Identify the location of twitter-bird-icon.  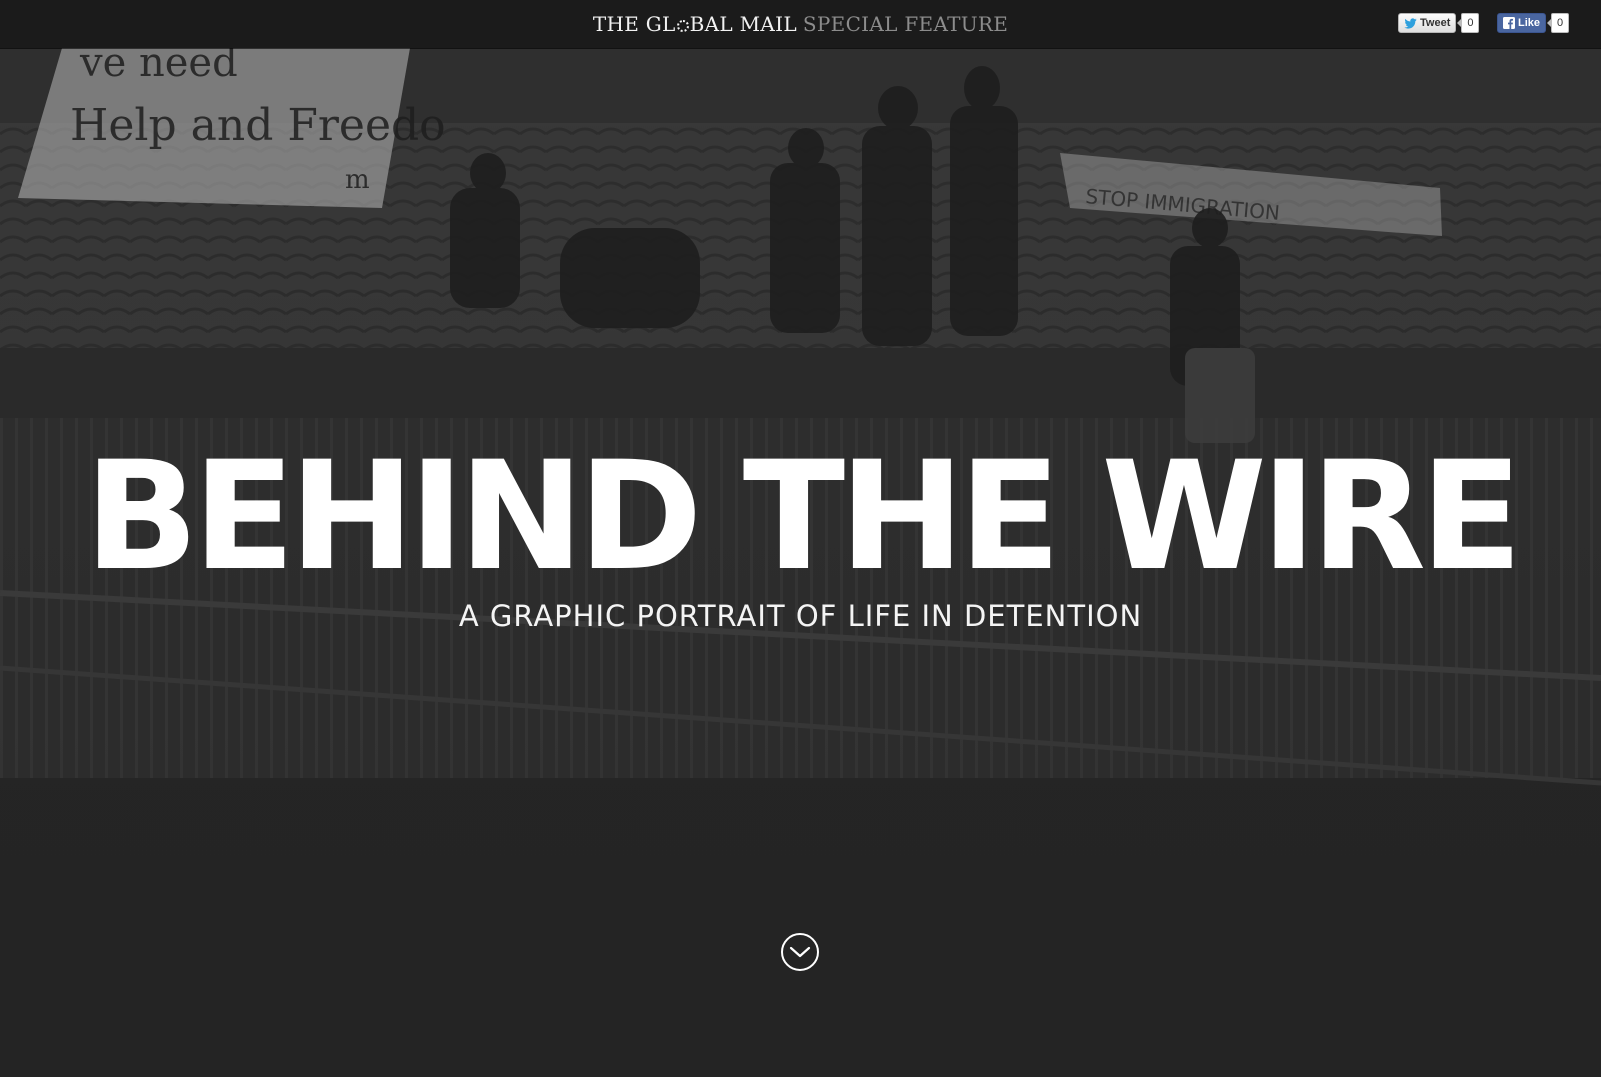
(1410, 23).